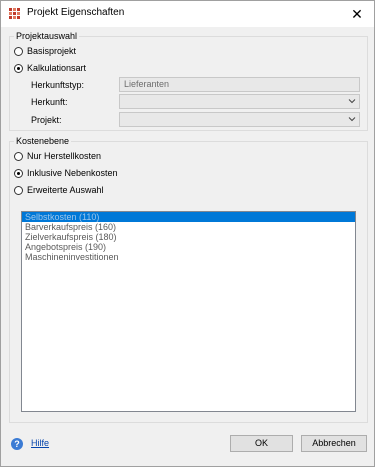  I want to click on help-link: Hilfe, so click(40, 443).